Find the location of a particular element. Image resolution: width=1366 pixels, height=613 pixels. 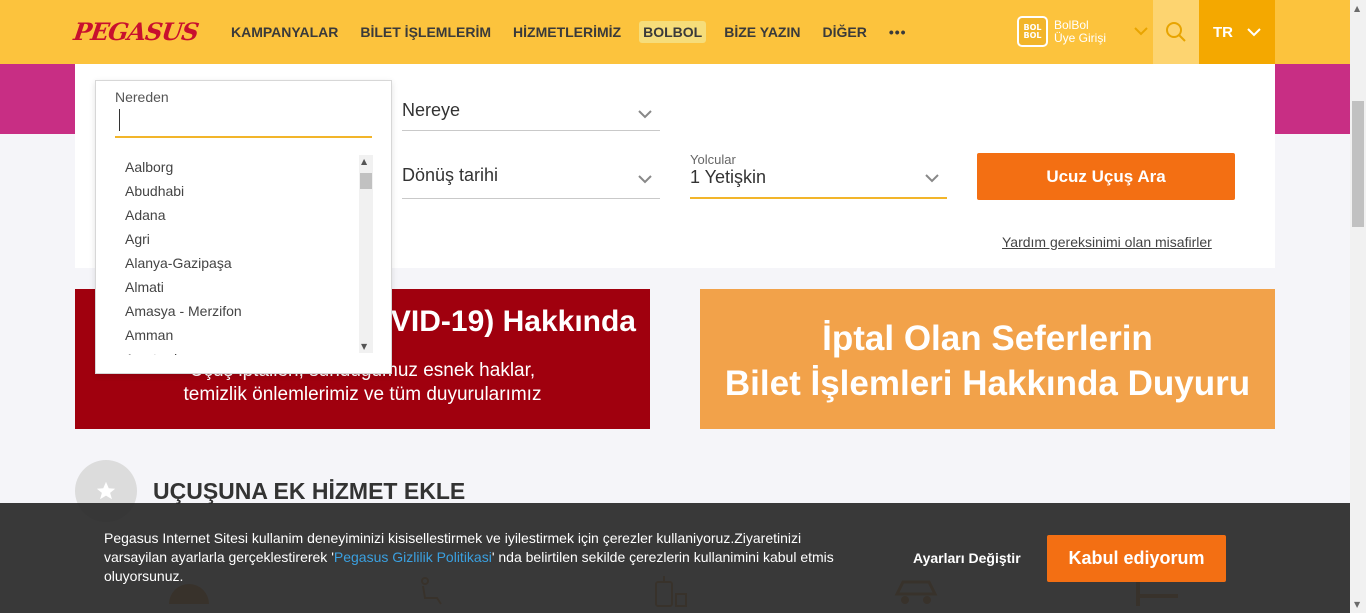

origin-option: Almati is located at coordinates (244, 287).